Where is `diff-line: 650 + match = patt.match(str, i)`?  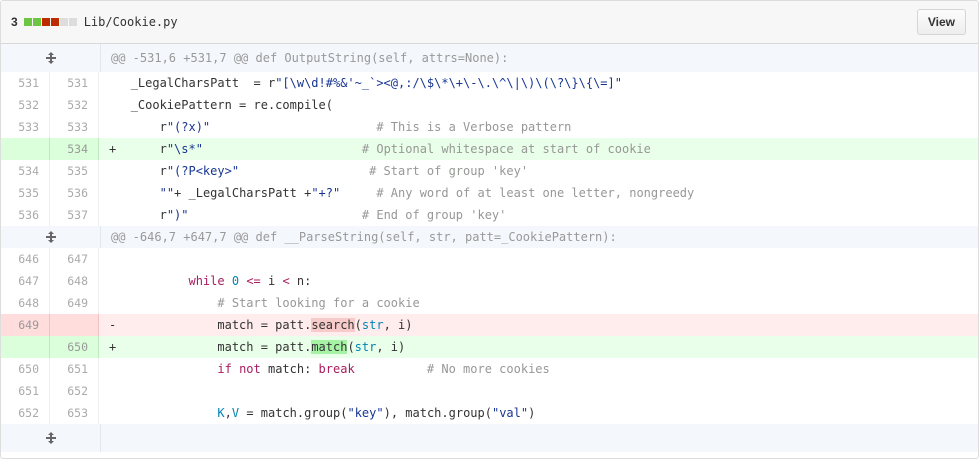
diff-line: 650 + match = patt.match(str, i) is located at coordinates (489, 347).